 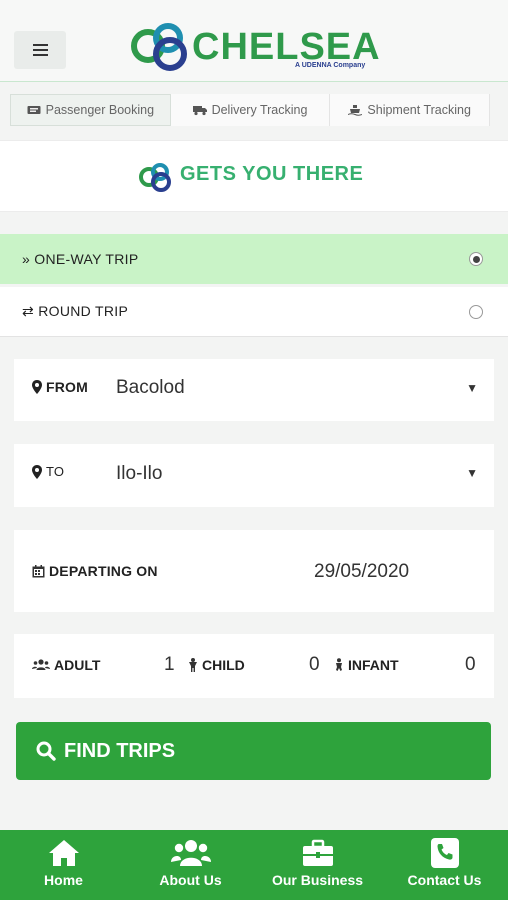 What do you see at coordinates (169, 665) in the screenshot?
I see `adult-count: 1` at bounding box center [169, 665].